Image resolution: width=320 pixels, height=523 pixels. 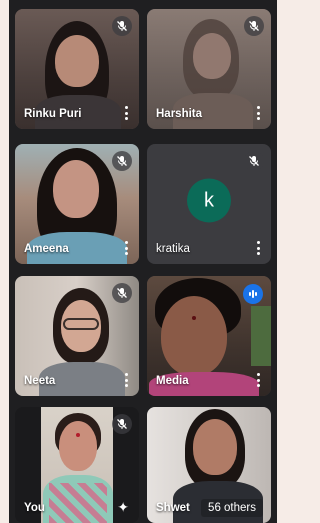 What do you see at coordinates (179, 114) in the screenshot?
I see `participant-name: Harshita` at bounding box center [179, 114].